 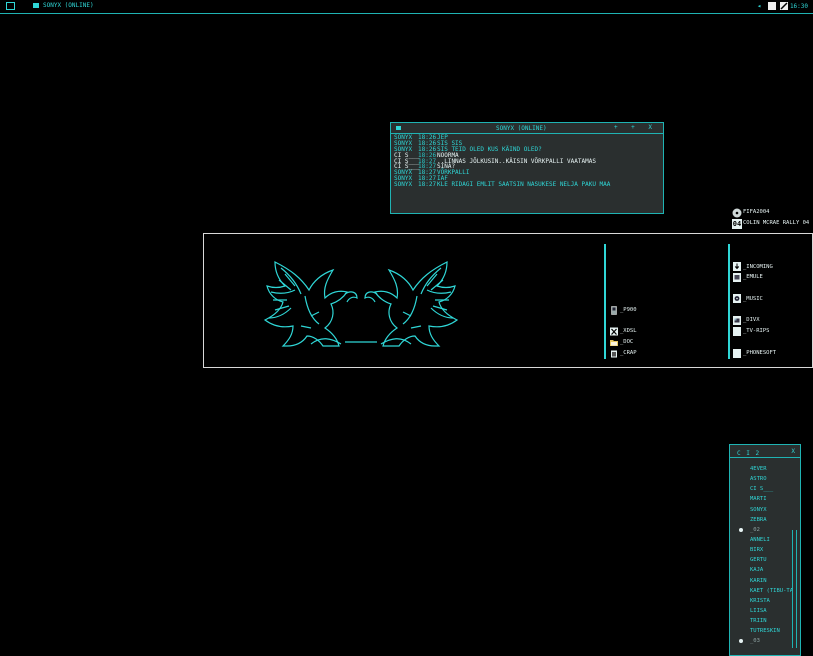 What do you see at coordinates (759, 6) in the screenshot?
I see `tray-arrow-icon: ◂` at bounding box center [759, 6].